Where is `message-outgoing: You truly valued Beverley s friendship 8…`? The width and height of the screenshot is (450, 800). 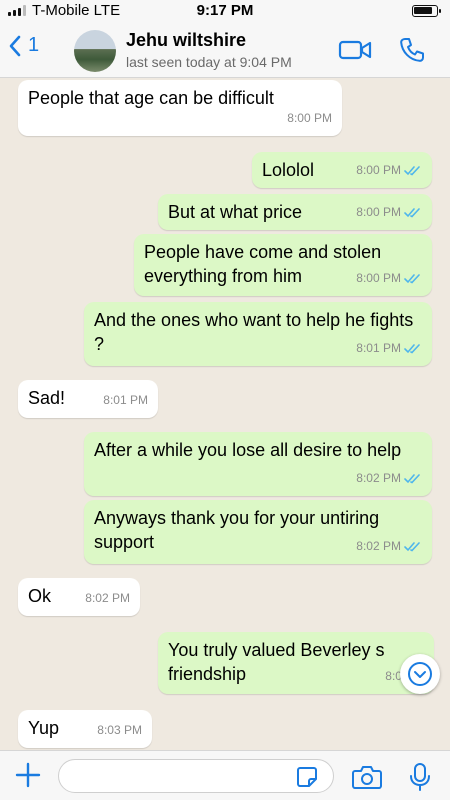
message-outgoing: You truly valued Beverley s friendship 8… is located at coordinates (296, 663).